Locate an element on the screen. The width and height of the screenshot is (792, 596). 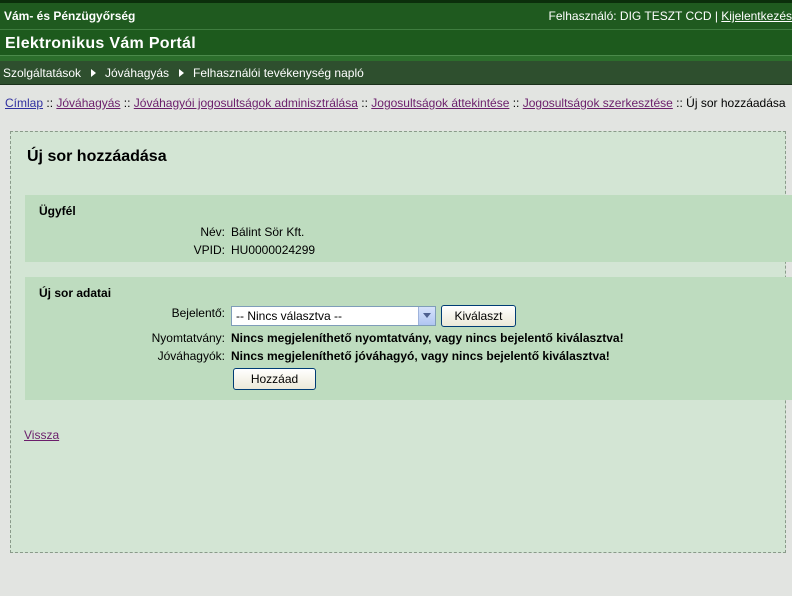
breadcrumb-link-approval: Jóváhagyás is located at coordinates (88, 103).